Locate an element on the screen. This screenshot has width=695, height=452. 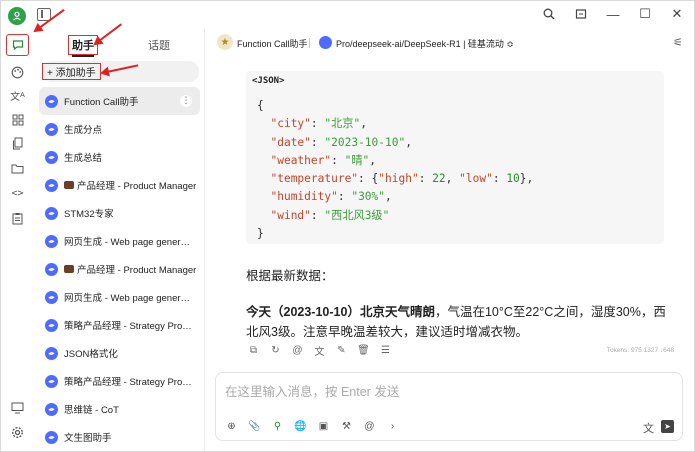
assistant-item: 文生图助手 is located at coordinates (119, 437).